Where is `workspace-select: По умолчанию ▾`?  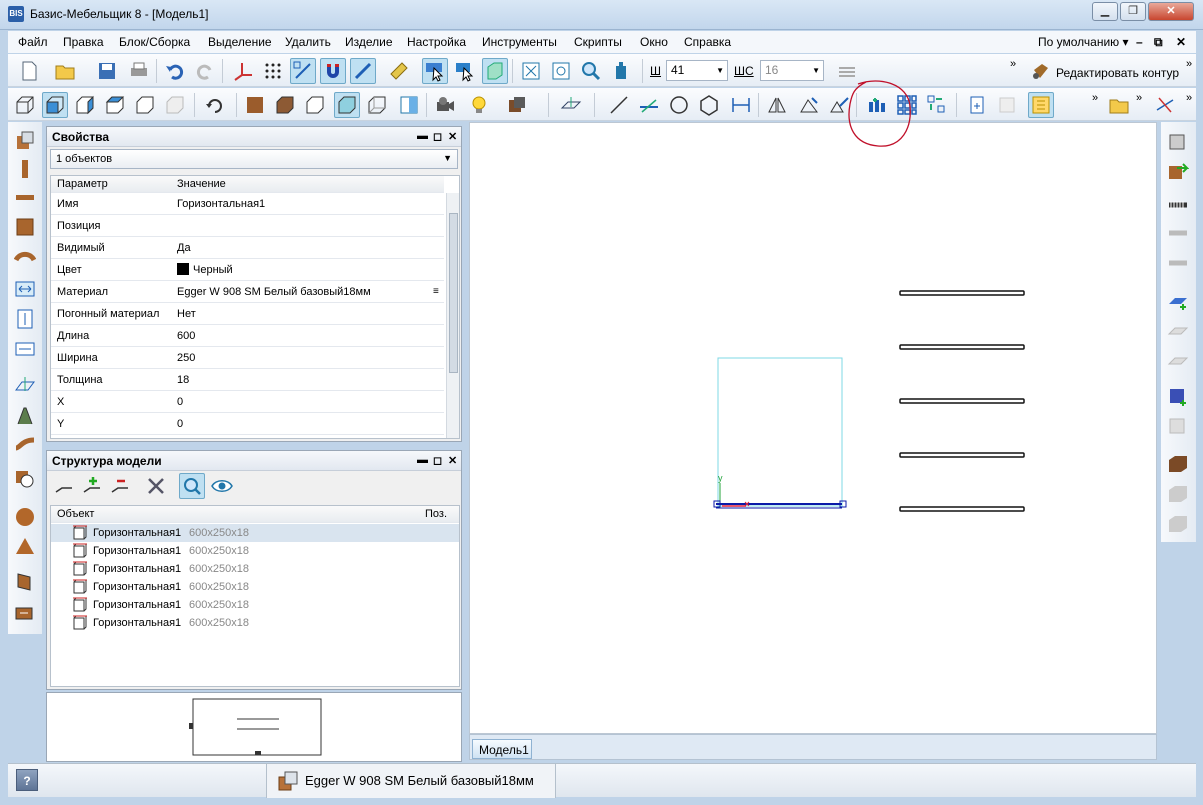
workspace-select: По умолчанию ▾ is located at coordinates (1083, 42).